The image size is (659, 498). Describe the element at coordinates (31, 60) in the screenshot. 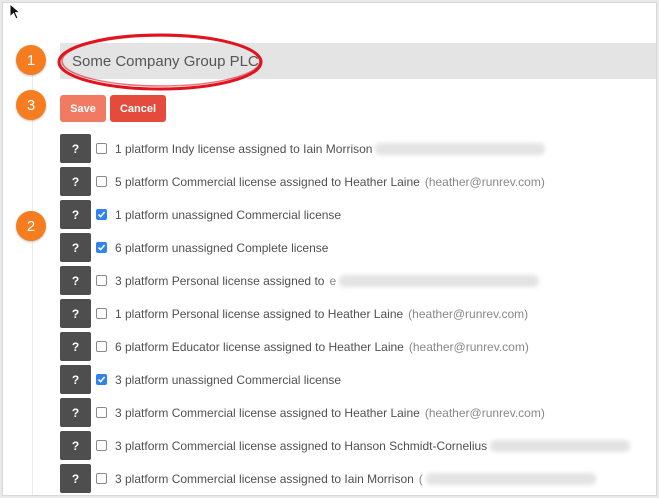

I see `step-badge-1: 1` at that location.